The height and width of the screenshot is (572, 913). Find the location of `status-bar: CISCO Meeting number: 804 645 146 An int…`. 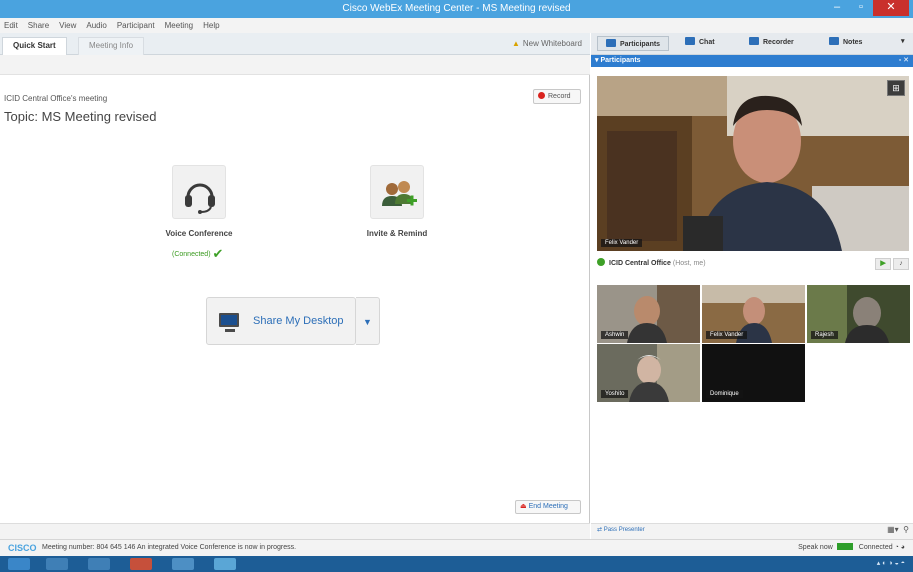

status-bar: CISCO Meeting number: 804 645 146 An int… is located at coordinates (456, 547).